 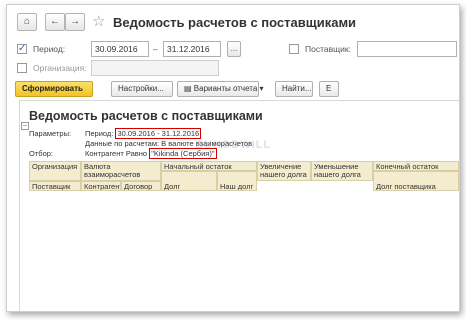 I want to click on arrow-left-icon: ←, so click(x=55, y=21).